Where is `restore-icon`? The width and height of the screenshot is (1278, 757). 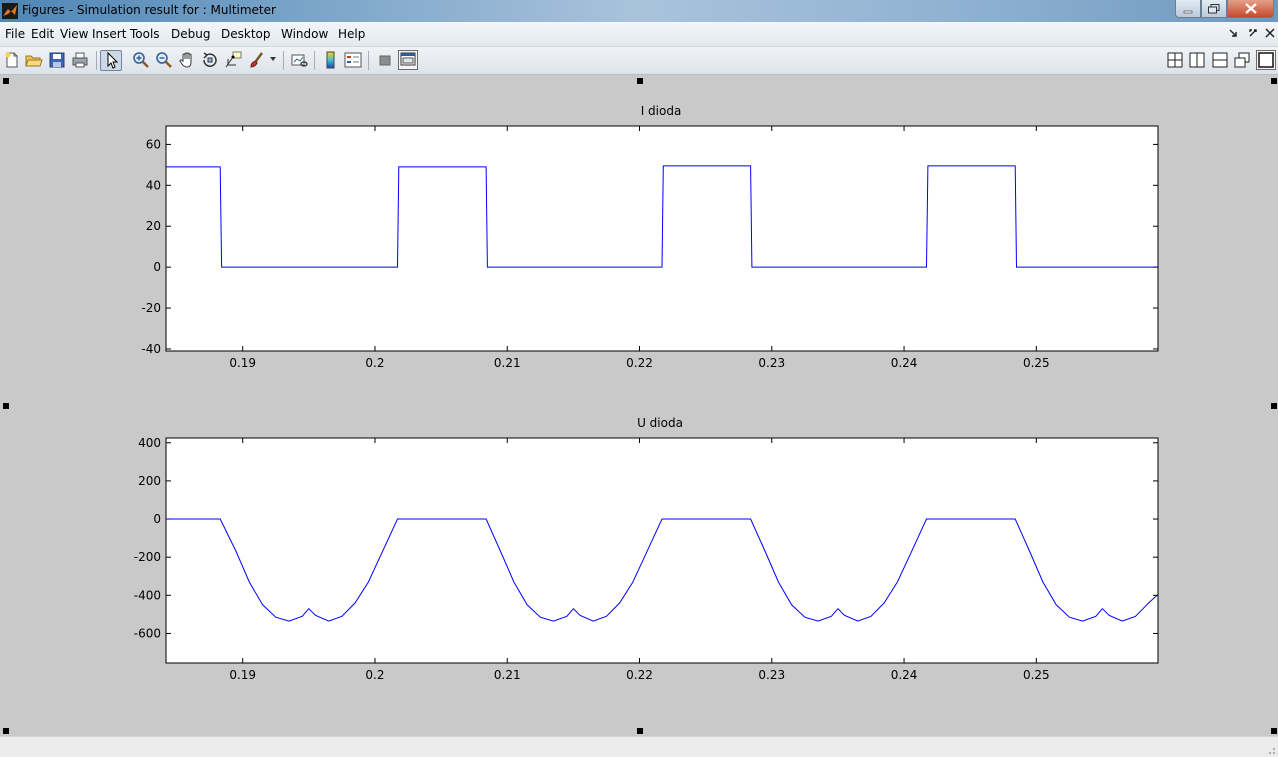 restore-icon is located at coordinates (1214, 8).